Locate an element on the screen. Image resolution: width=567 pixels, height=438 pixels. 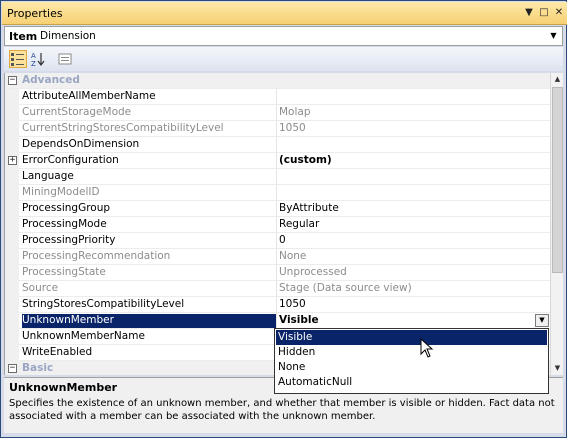
property-name: ProcessingState is located at coordinates (64, 272).